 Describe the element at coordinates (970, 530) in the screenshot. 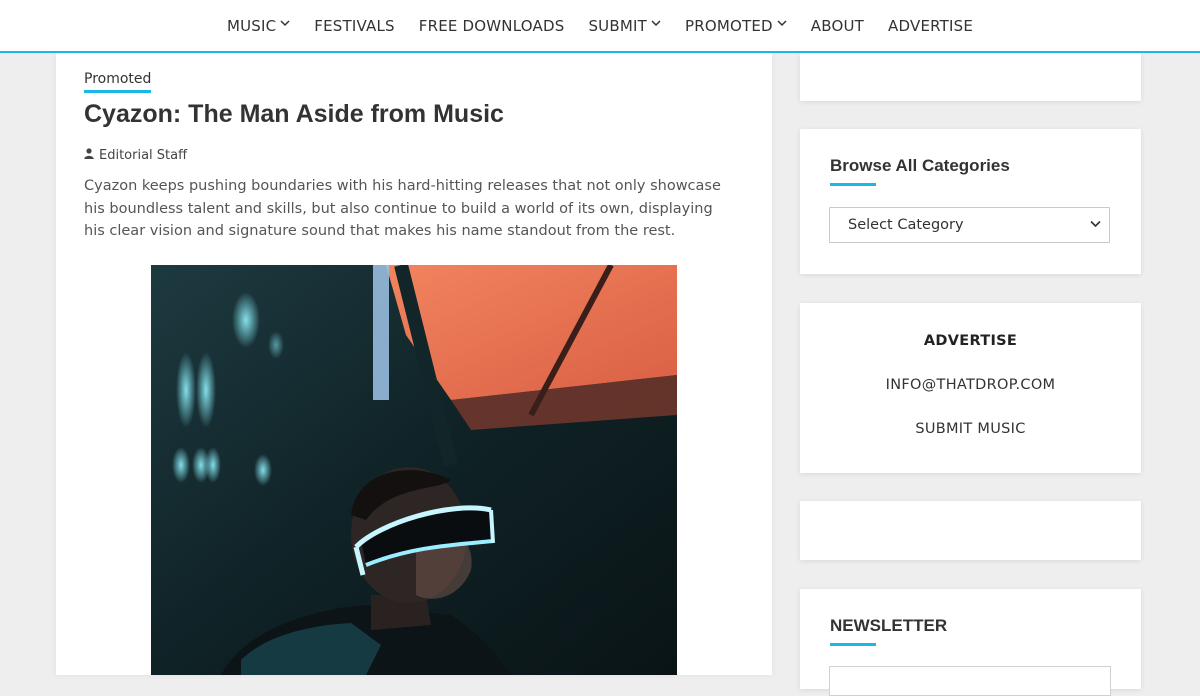

I see `sidebar-widget-empty` at that location.